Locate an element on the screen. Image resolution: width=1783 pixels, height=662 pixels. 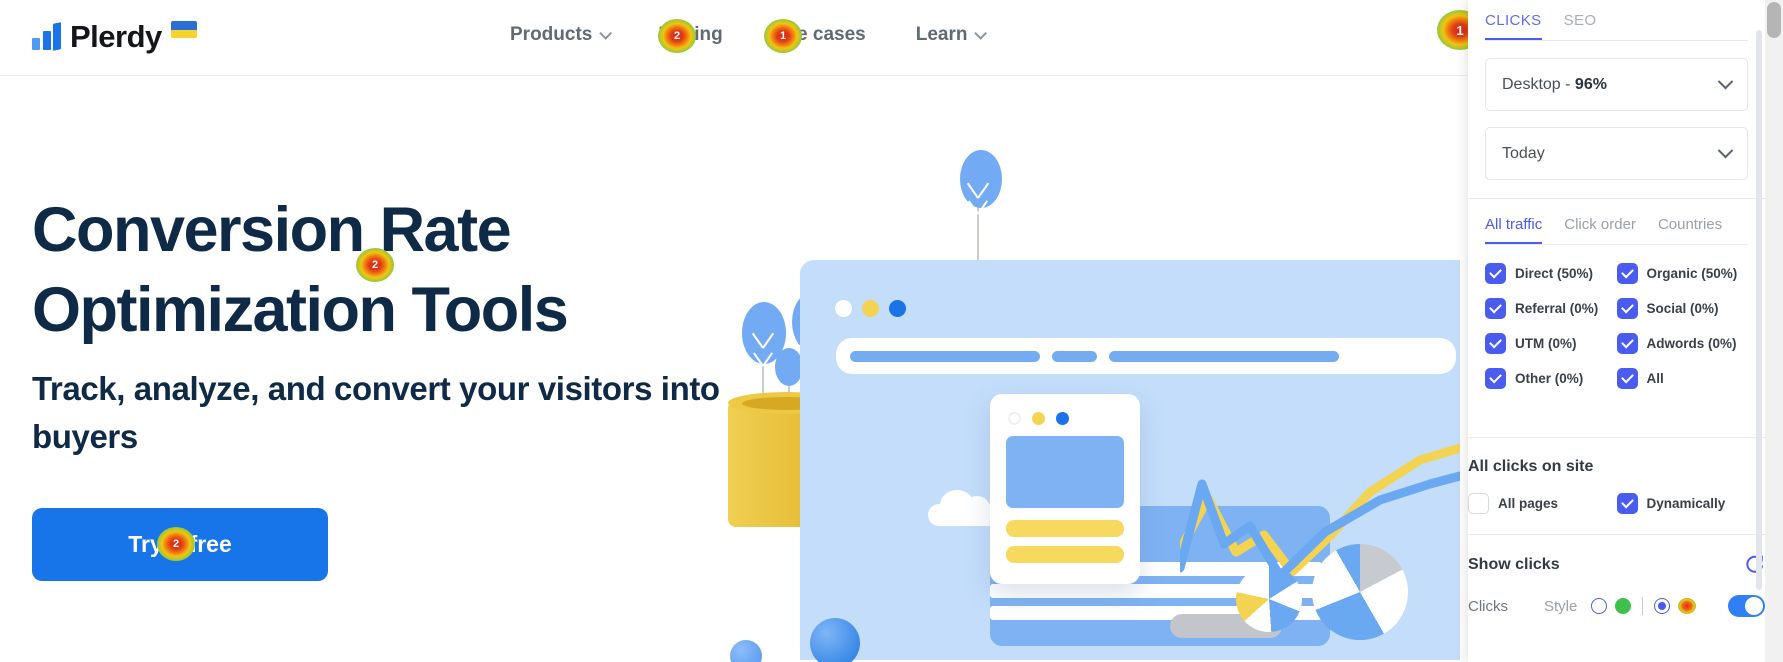
checkbox-other: Other (0%) is located at coordinates (1551, 378).